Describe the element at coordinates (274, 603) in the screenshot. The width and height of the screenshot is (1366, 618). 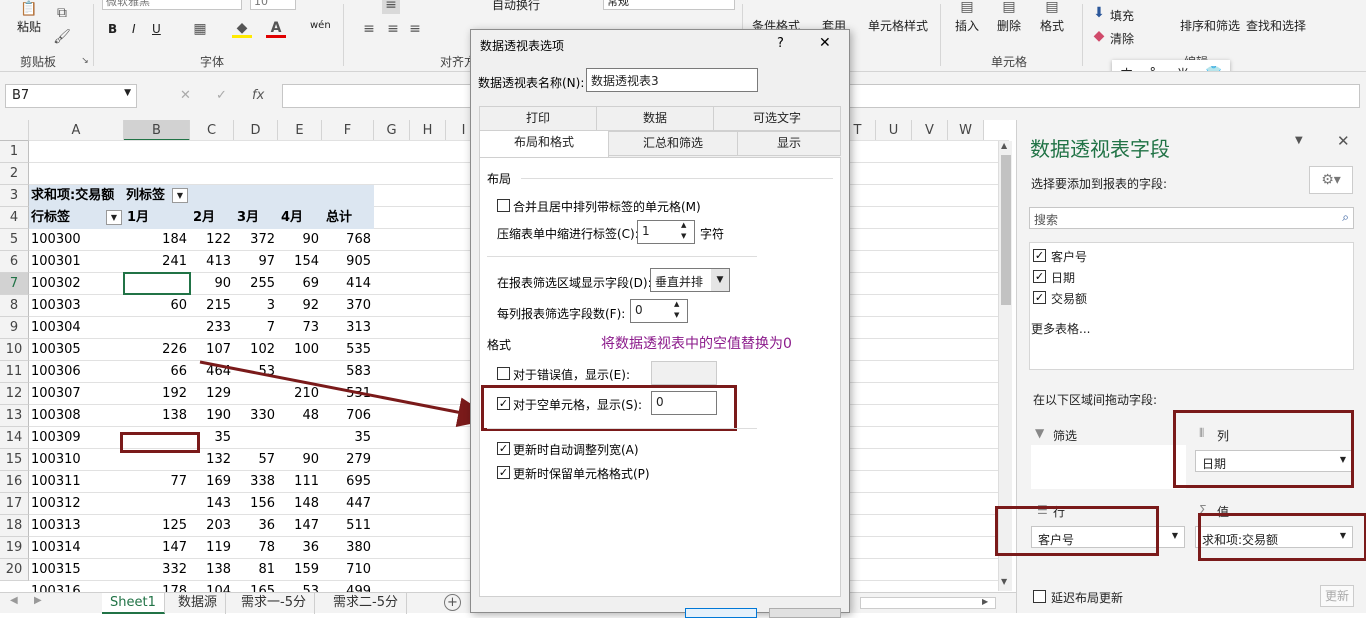
I see `tab-requirement-1: 需求一-5分` at that location.